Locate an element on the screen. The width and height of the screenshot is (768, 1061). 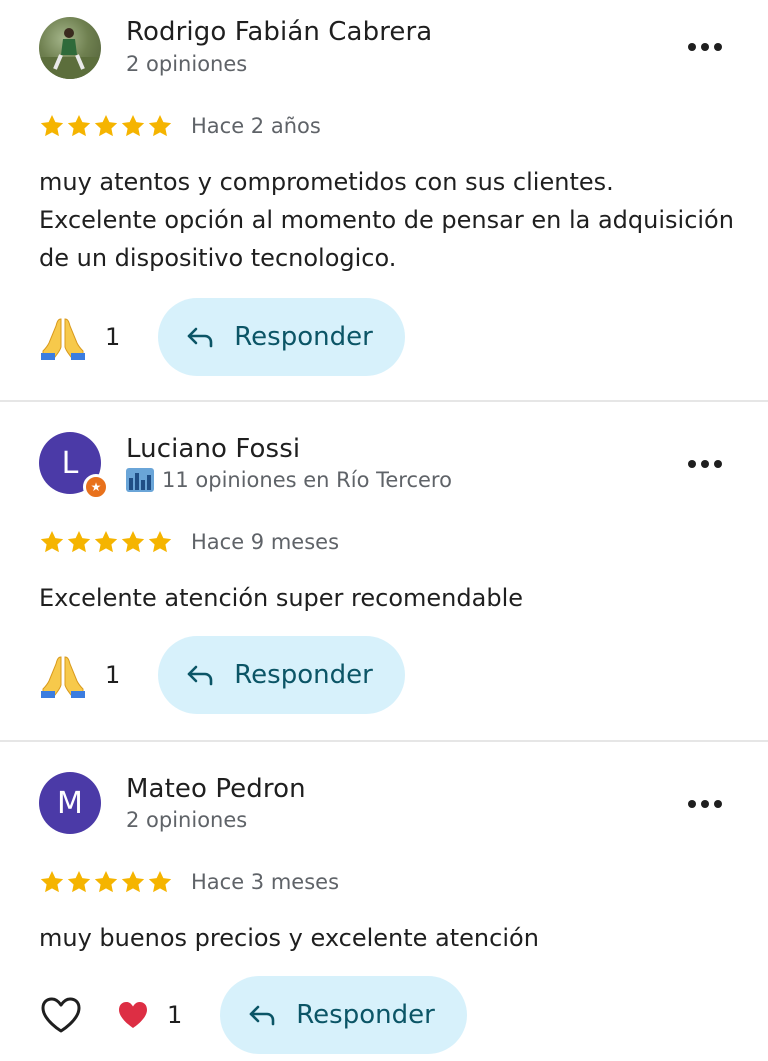
review-date: Hace 3 meses is located at coordinates (265, 882).